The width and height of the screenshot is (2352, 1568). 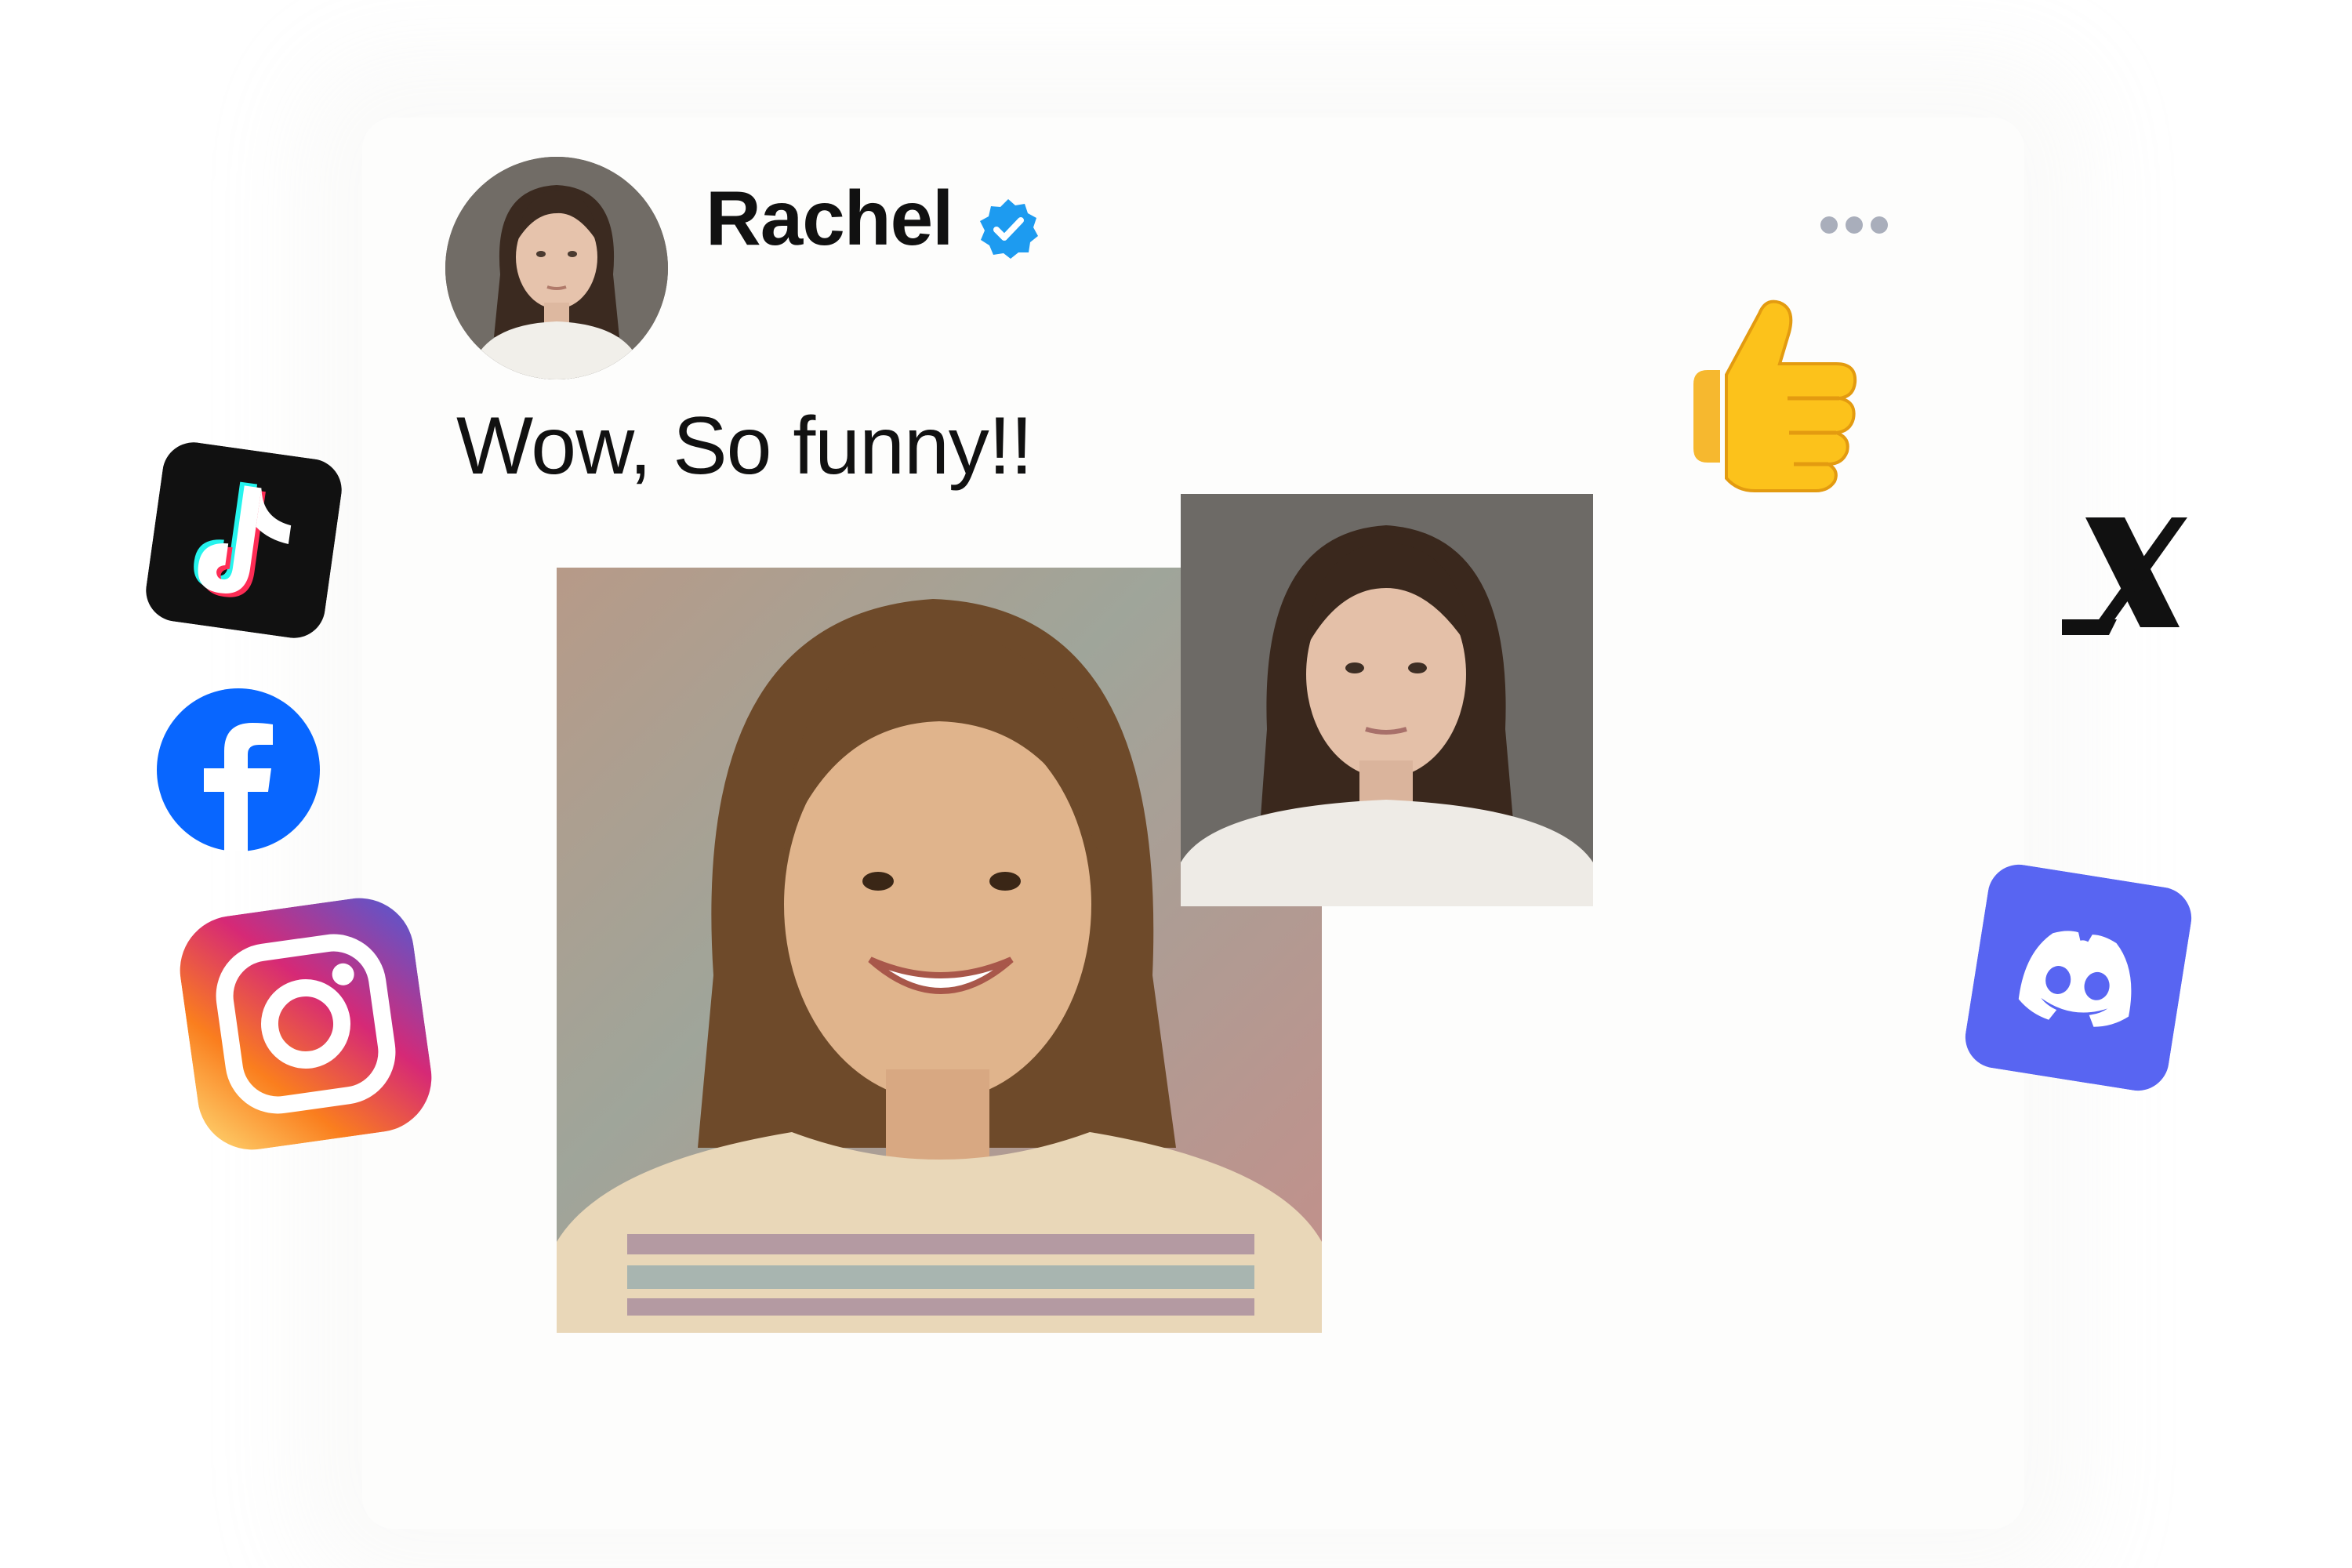 I want to click on author-name: Rachel, so click(x=829, y=219).